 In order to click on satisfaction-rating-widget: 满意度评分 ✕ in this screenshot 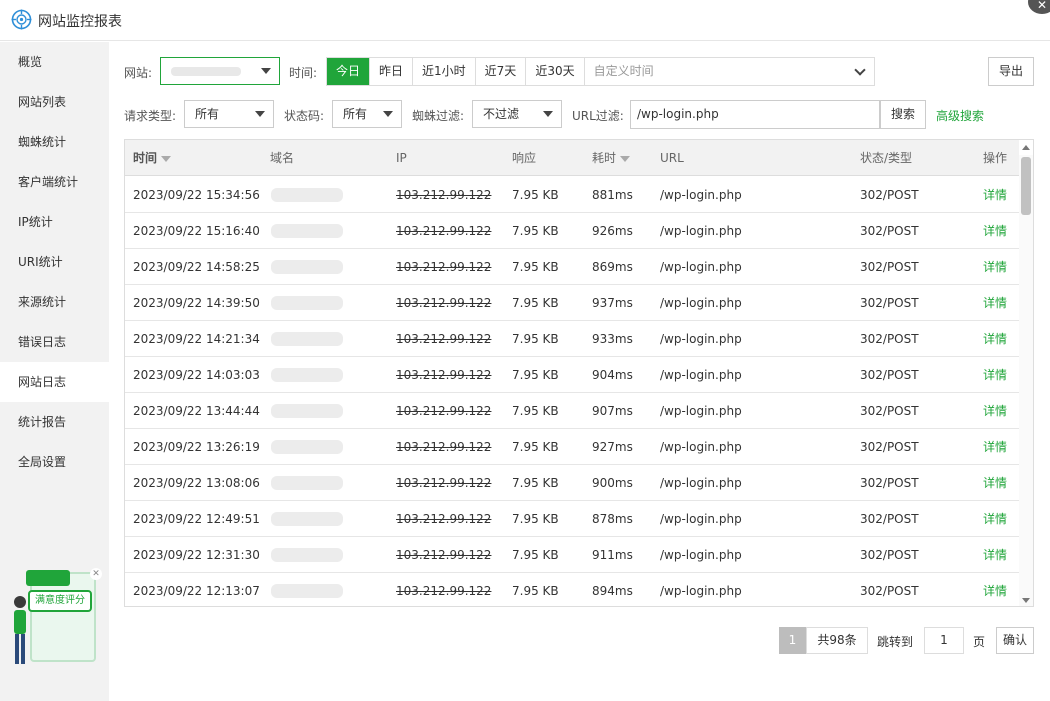, I will do `click(55, 615)`.